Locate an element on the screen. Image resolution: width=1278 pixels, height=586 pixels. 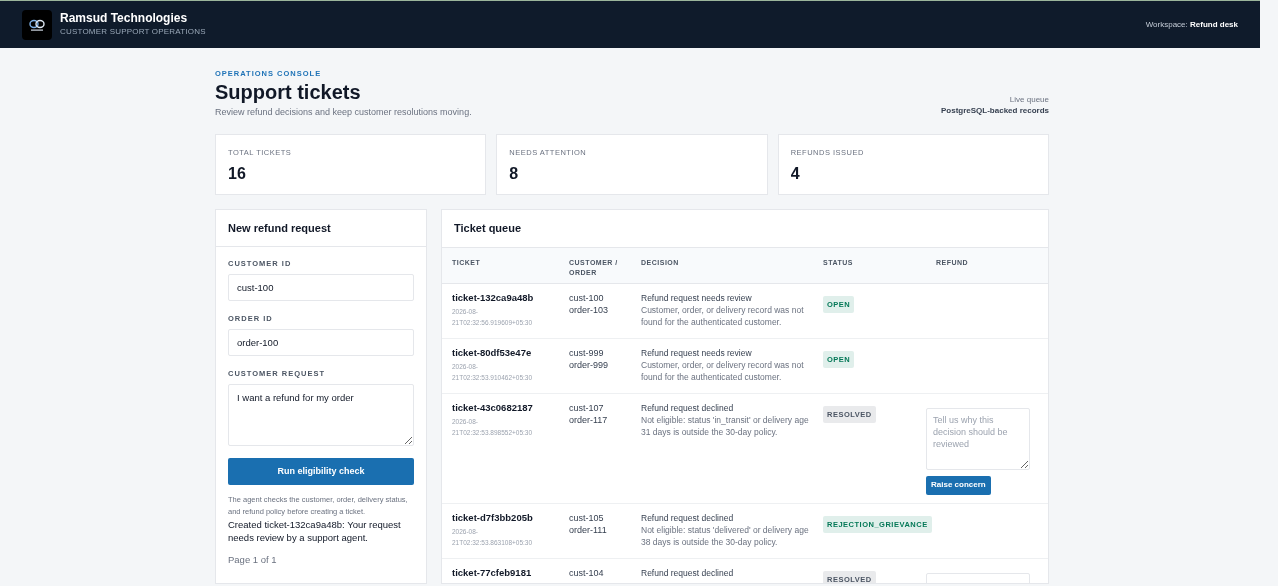
stat-value: 4 is located at coordinates (795, 174).